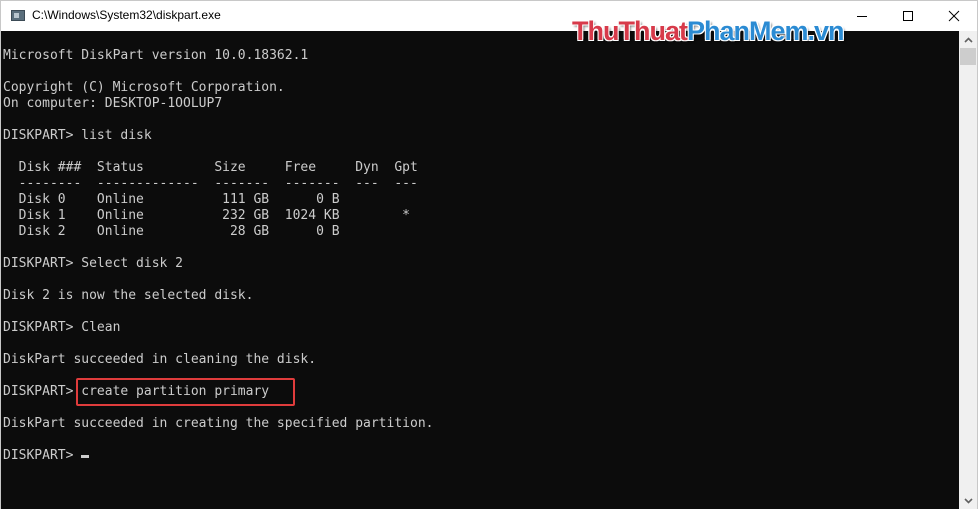 The width and height of the screenshot is (978, 509). Describe the element at coordinates (85, 456) in the screenshot. I see `text-cursor` at that location.